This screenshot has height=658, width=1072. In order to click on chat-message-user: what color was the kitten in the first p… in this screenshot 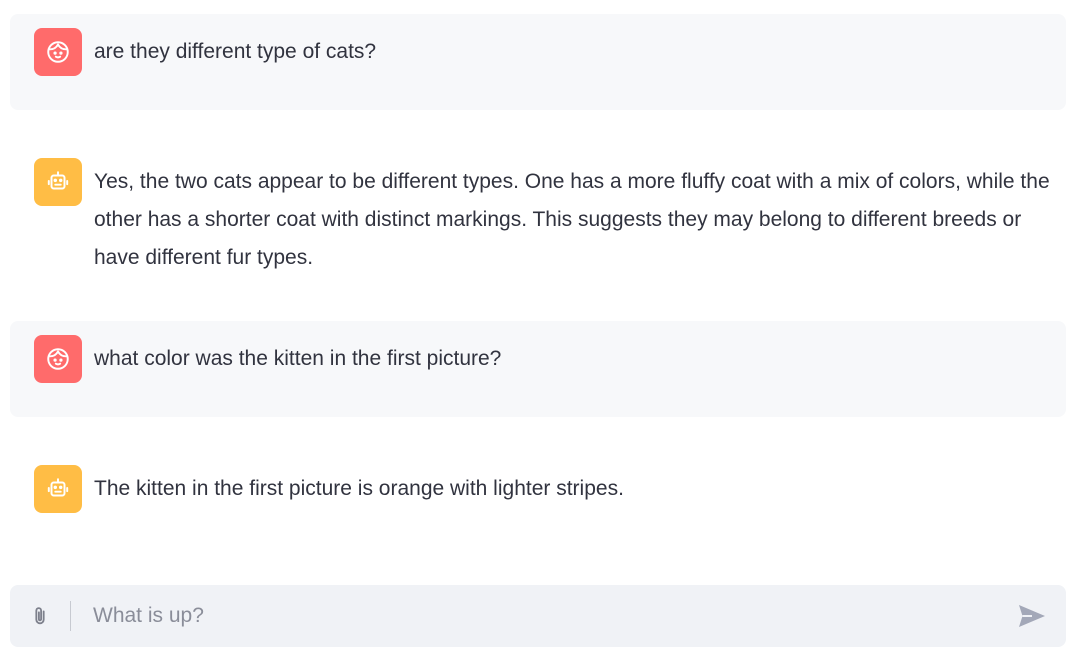, I will do `click(538, 369)`.